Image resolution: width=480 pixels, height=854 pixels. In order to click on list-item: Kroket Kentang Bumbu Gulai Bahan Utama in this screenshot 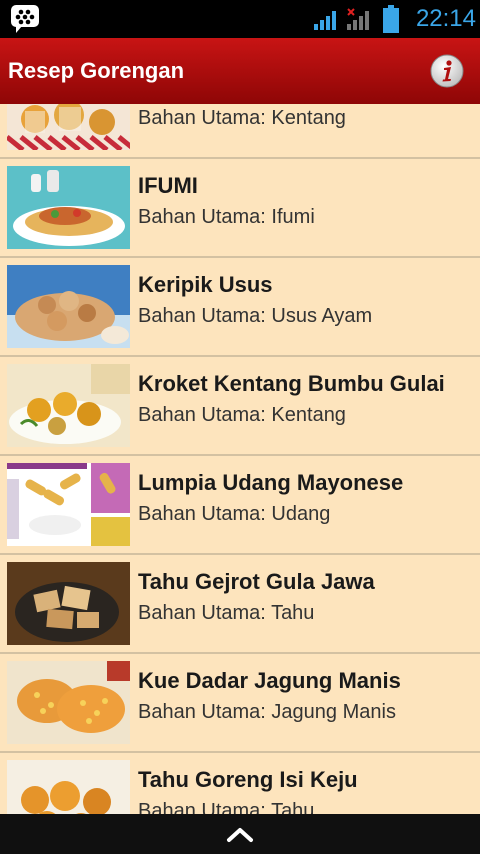, I will do `click(240, 406)`.